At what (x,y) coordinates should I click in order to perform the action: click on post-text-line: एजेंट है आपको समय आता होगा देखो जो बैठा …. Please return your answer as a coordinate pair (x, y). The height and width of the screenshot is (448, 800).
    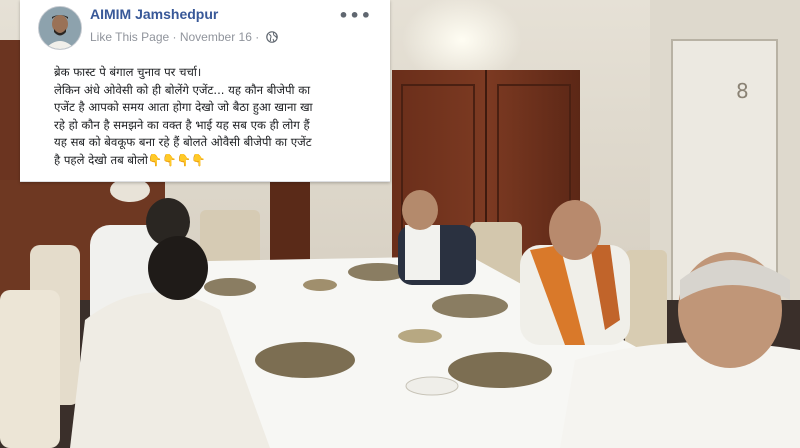
    Looking at the image, I should click on (183, 107).